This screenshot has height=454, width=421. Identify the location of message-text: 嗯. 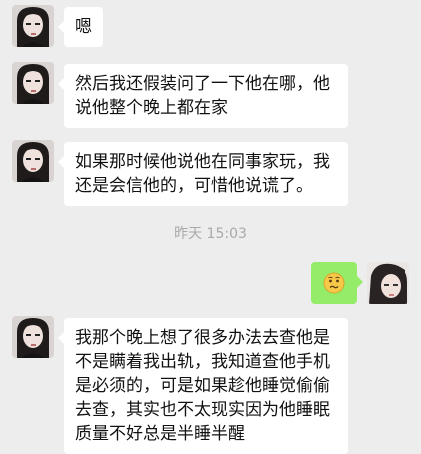
(83, 27).